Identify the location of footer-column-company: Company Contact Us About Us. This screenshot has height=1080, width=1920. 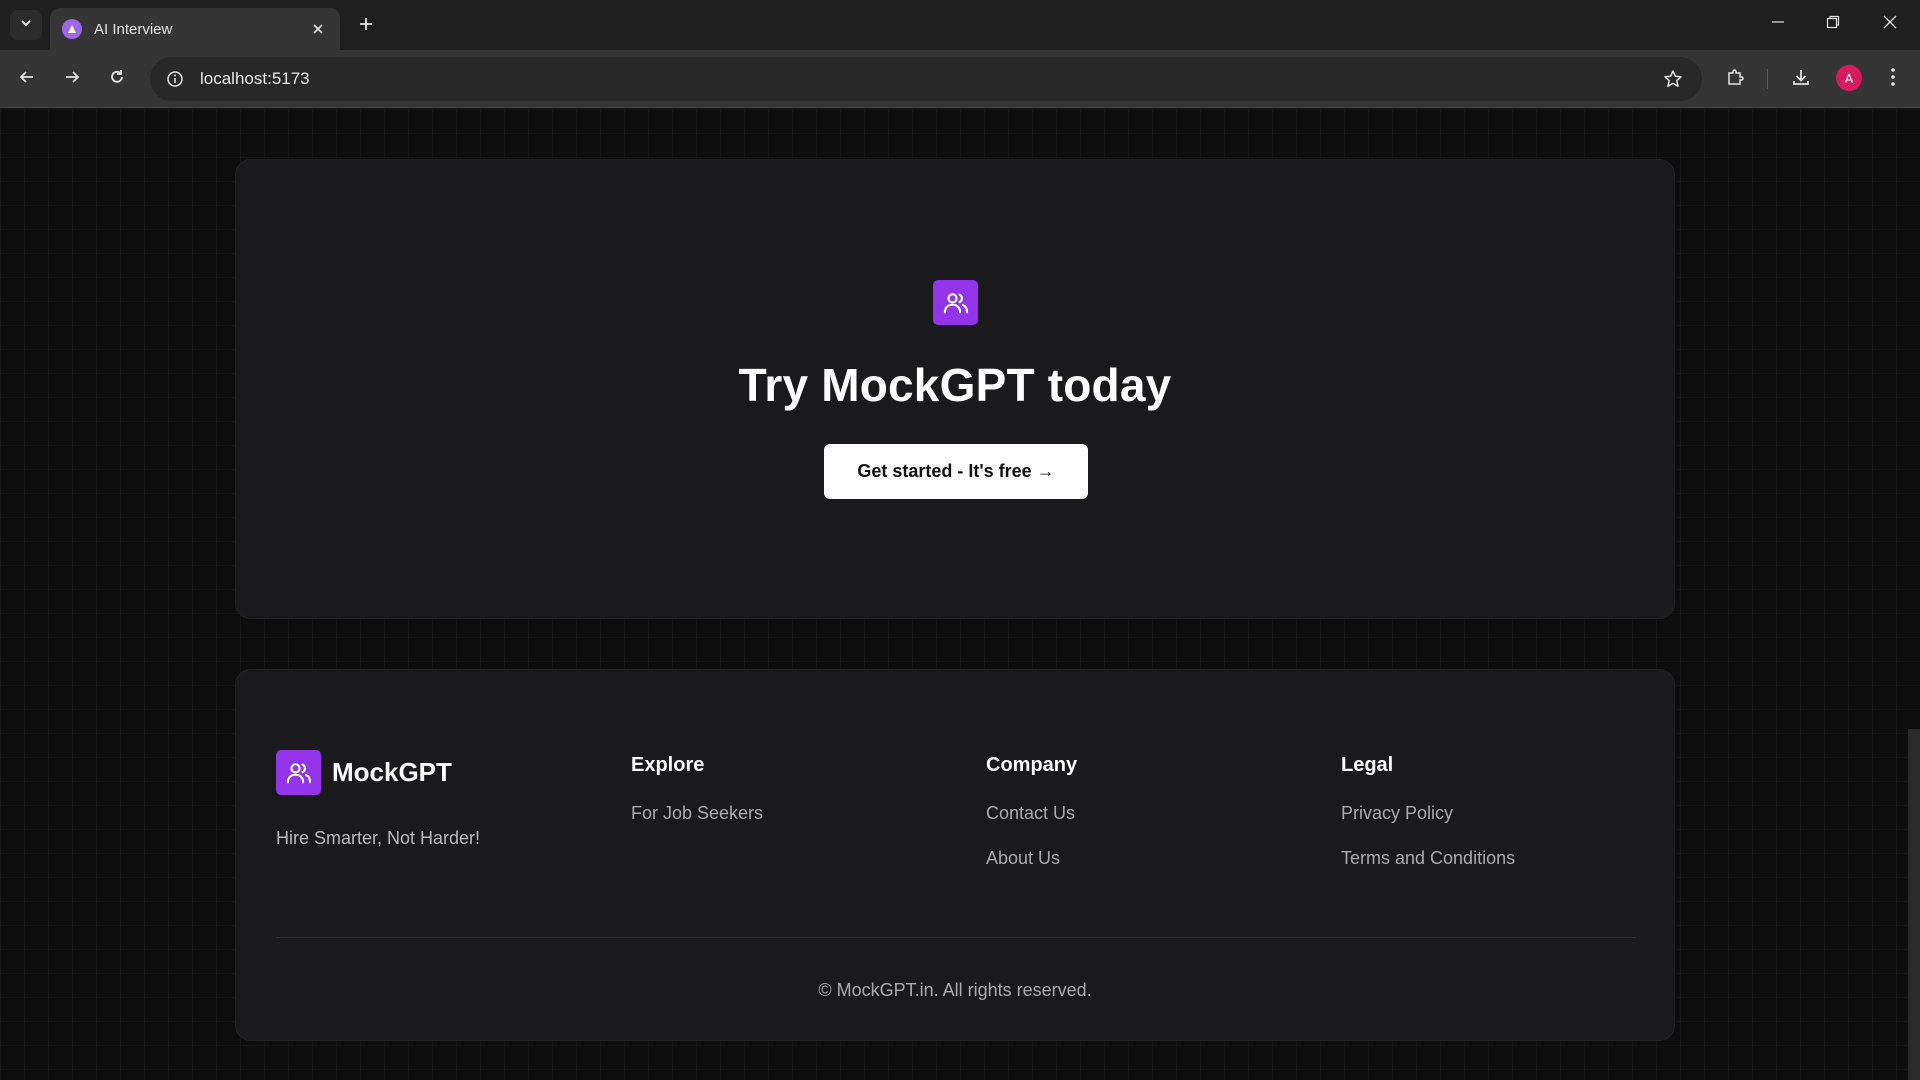
(1031, 811).